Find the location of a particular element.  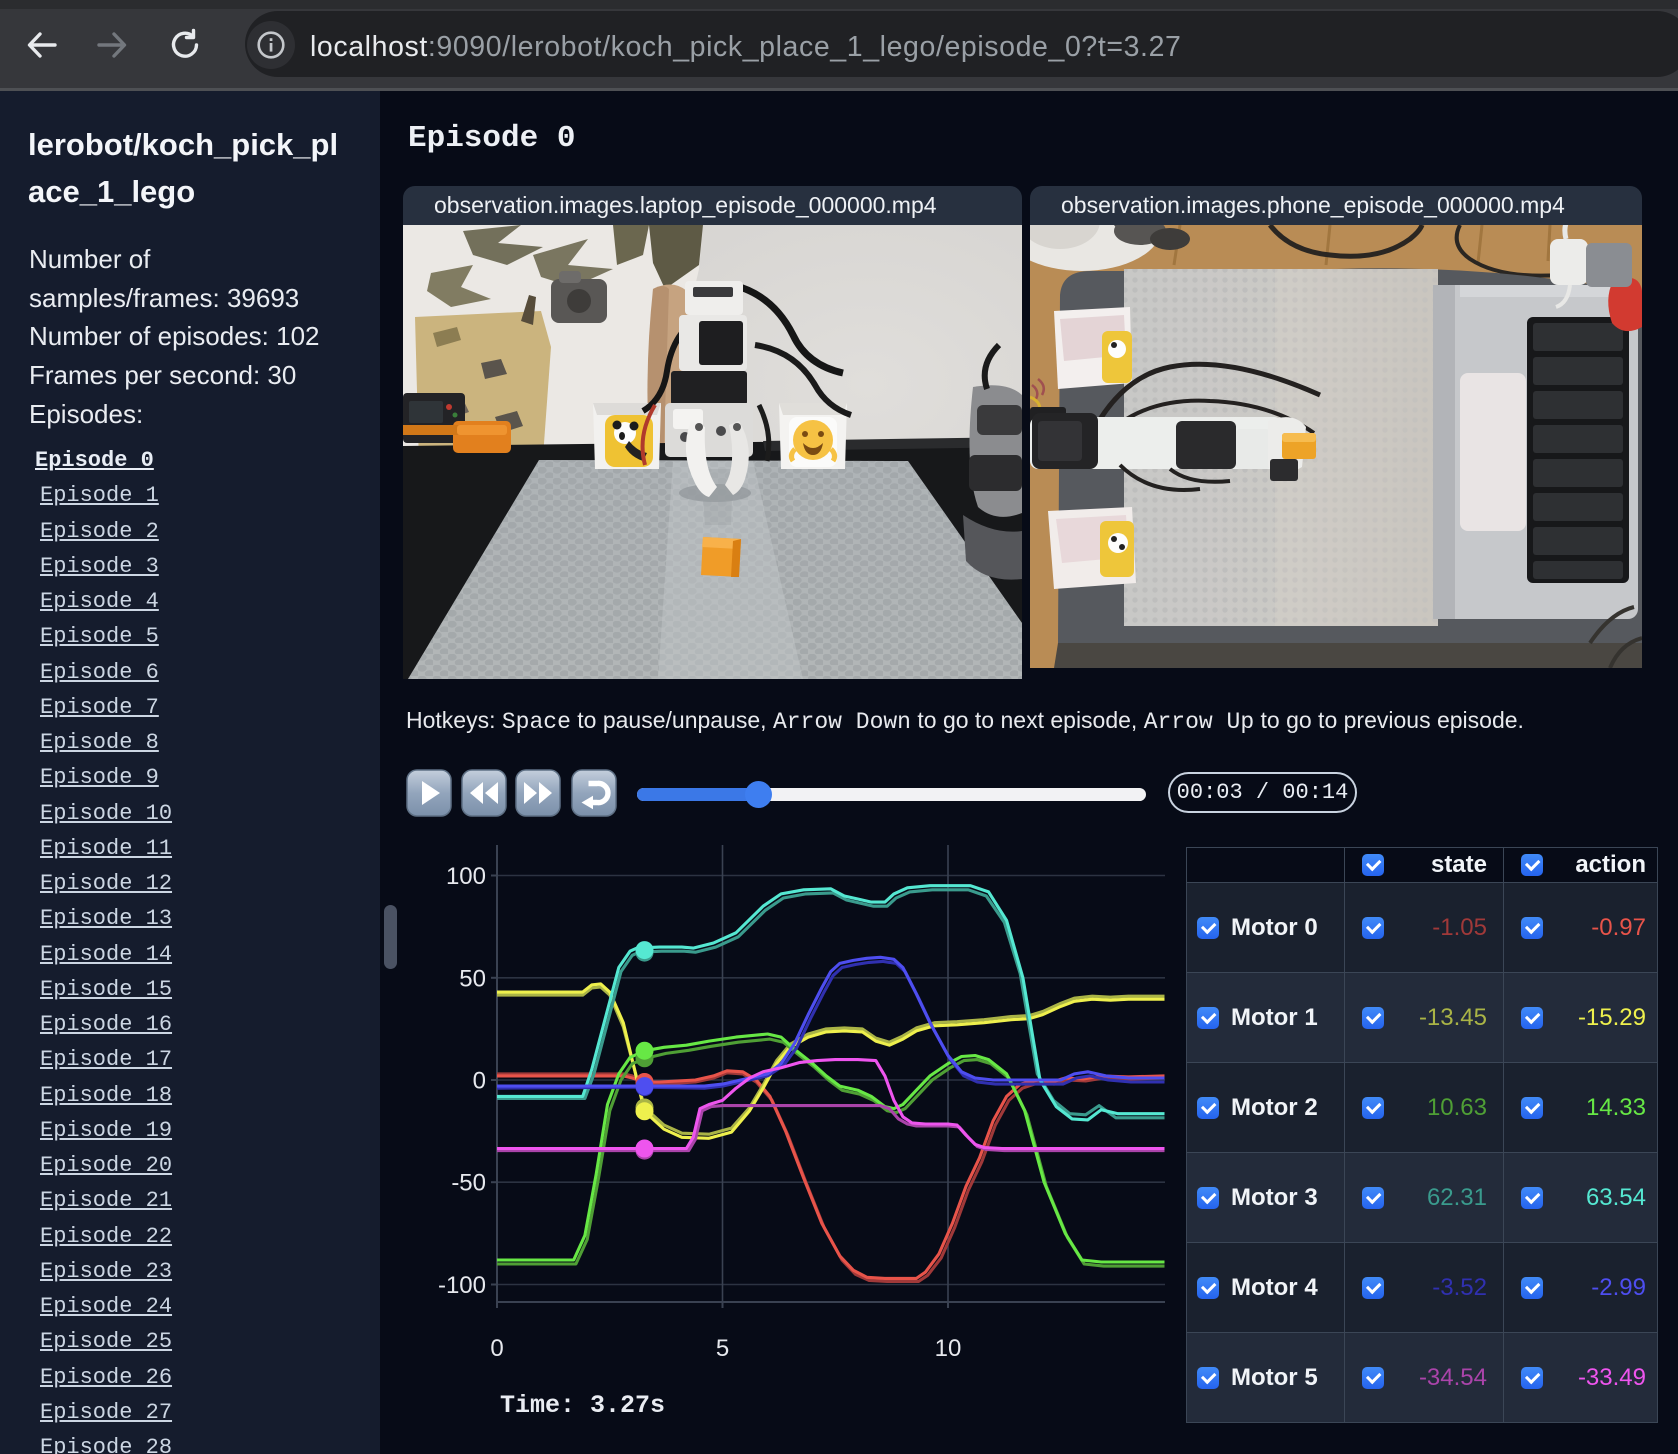

svg-text: Time: 3.27s is located at coordinates (582, 1405).